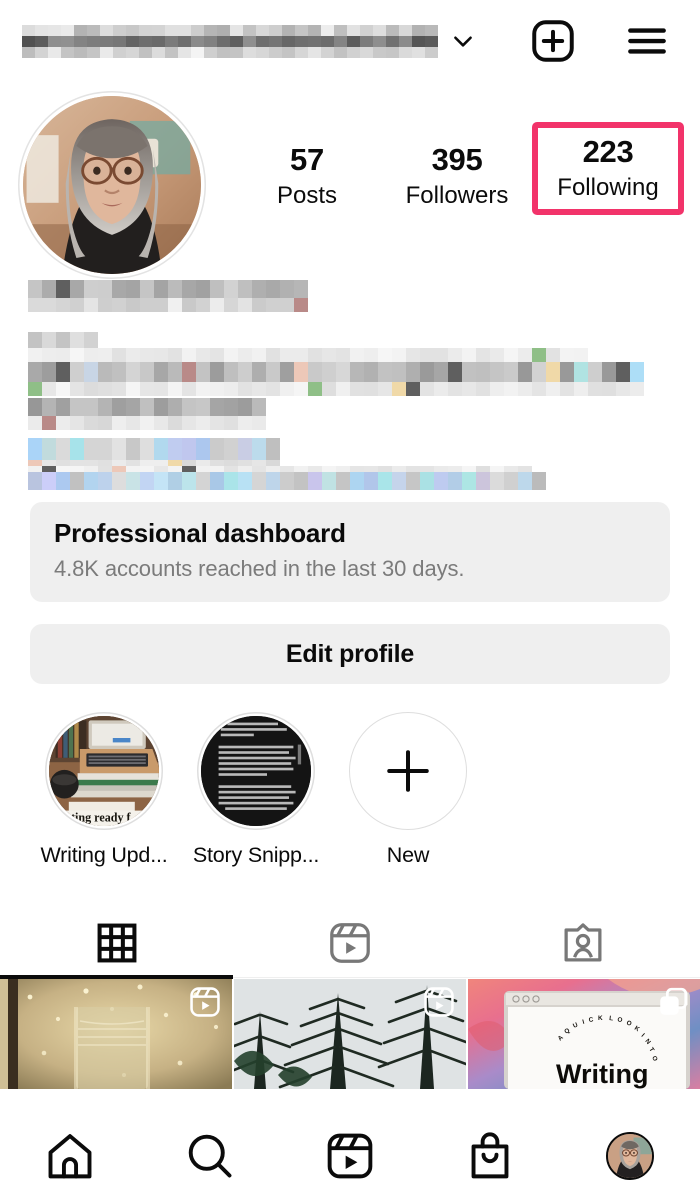  I want to click on avatar, so click(112, 185).